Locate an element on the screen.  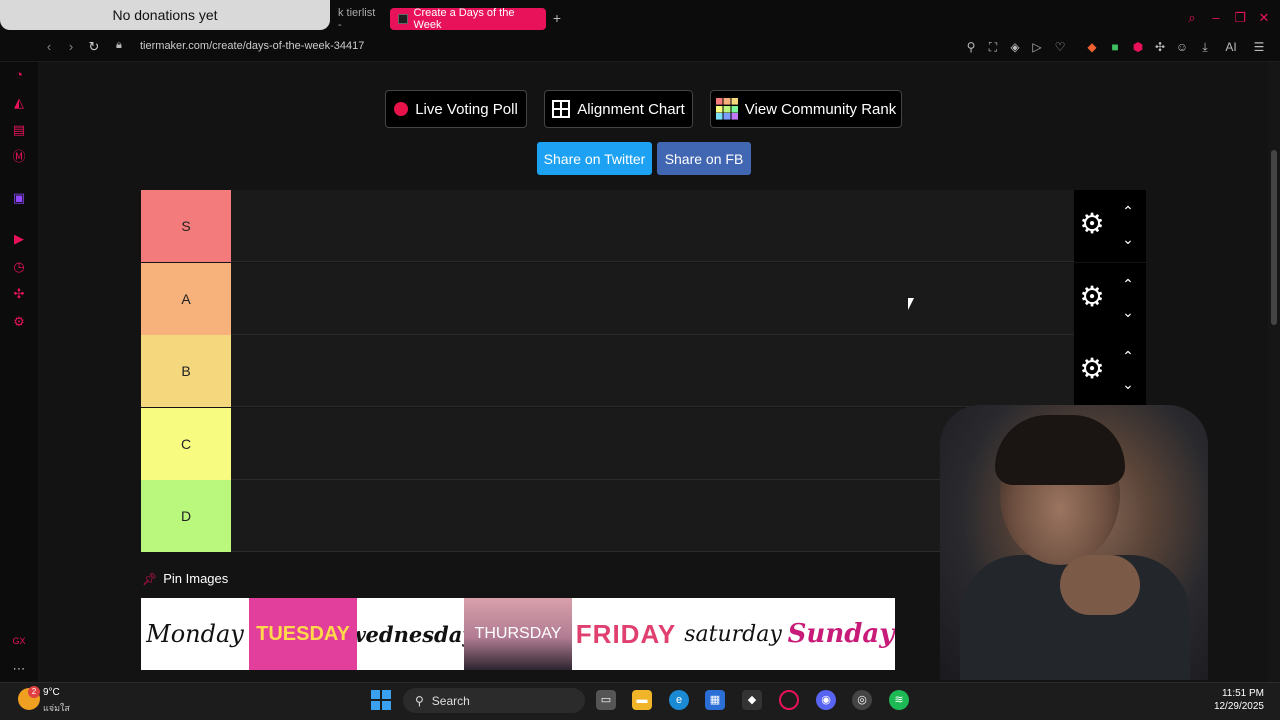
heart-icon: ♡ is located at coordinates (1060, 47).